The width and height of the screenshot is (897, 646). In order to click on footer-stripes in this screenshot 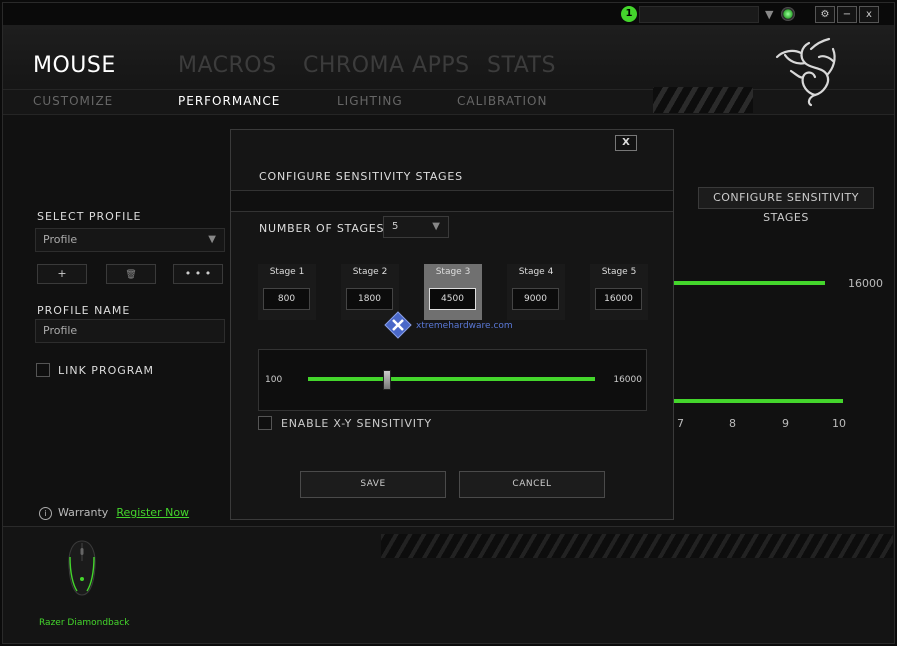, I will do `click(637, 546)`.